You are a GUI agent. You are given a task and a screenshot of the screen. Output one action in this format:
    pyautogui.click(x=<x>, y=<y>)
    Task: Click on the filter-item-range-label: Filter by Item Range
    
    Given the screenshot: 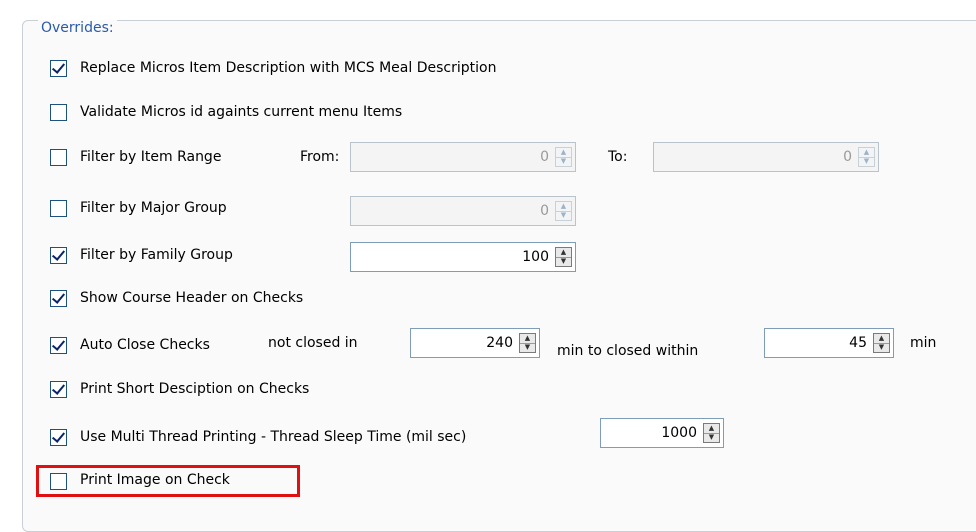 What is the action you would take?
    pyautogui.click(x=151, y=157)
    